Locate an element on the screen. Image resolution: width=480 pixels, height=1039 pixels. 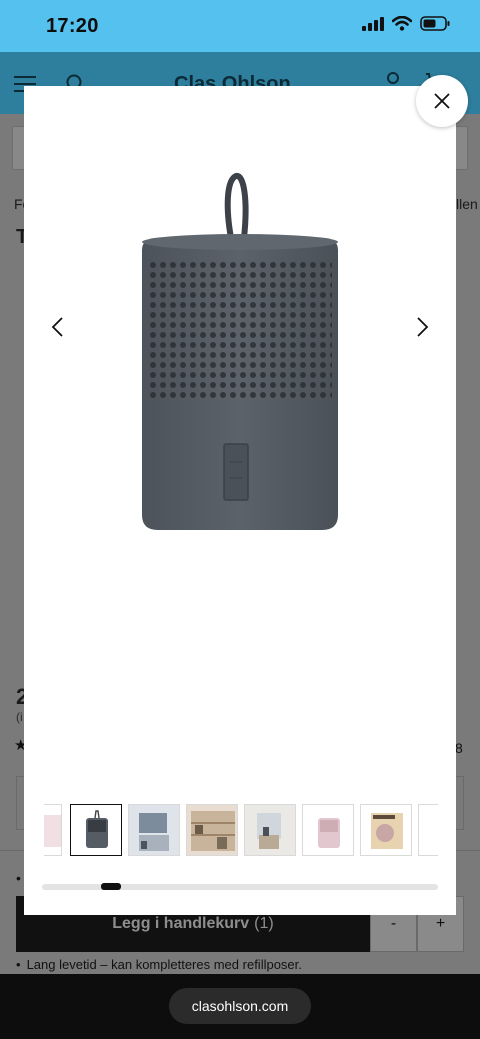
add-to-cart-quantity: (1) is located at coordinates (264, 923).